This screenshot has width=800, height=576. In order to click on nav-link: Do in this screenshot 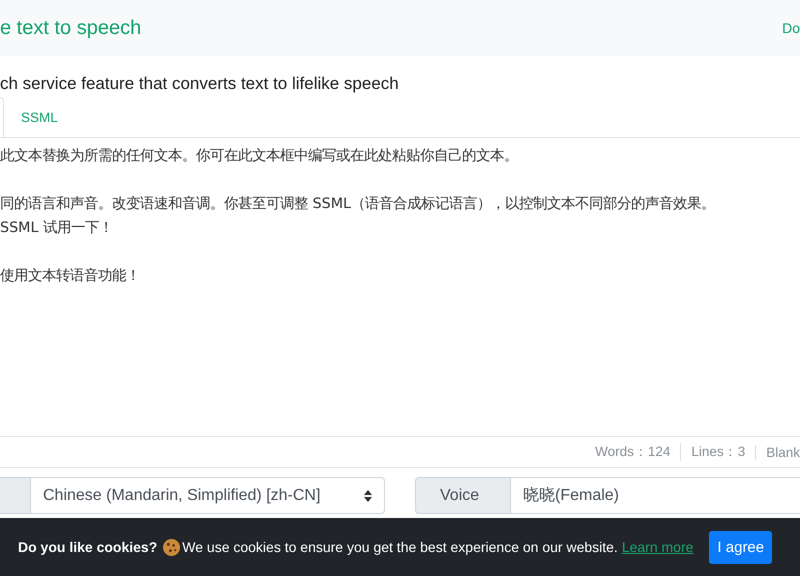, I will do `click(791, 28)`.